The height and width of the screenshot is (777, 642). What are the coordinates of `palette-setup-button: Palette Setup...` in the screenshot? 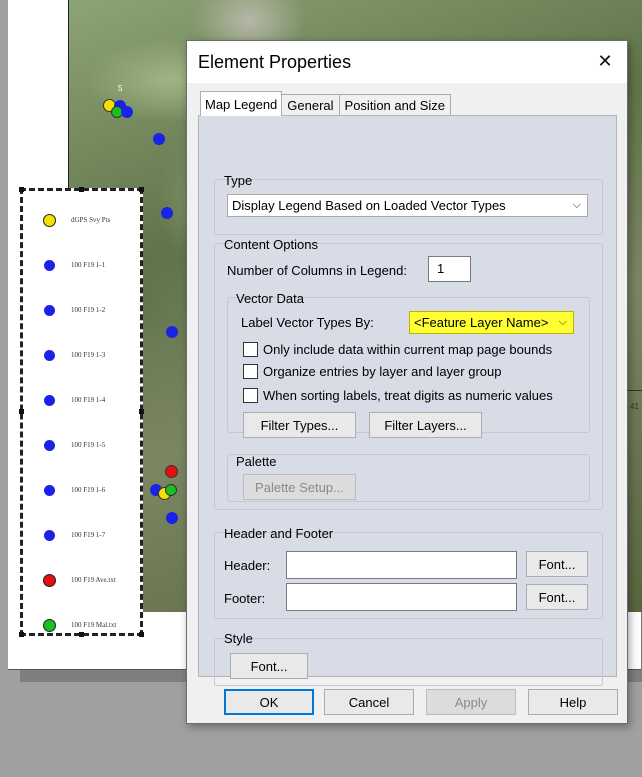 It's located at (299, 487).